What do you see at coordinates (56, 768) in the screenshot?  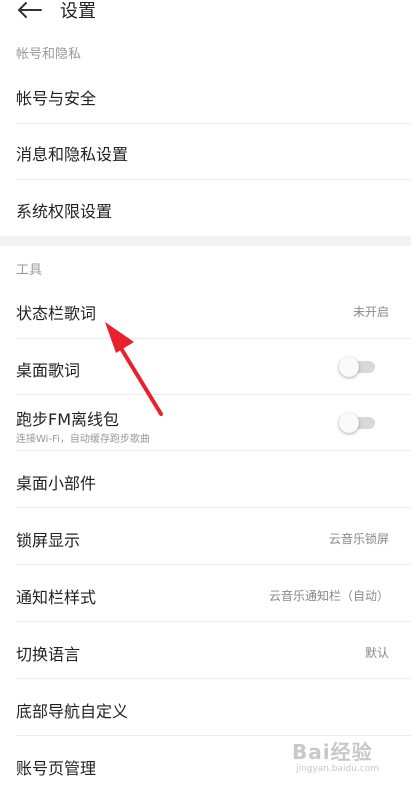 I see `row-label: 账号页管理` at bounding box center [56, 768].